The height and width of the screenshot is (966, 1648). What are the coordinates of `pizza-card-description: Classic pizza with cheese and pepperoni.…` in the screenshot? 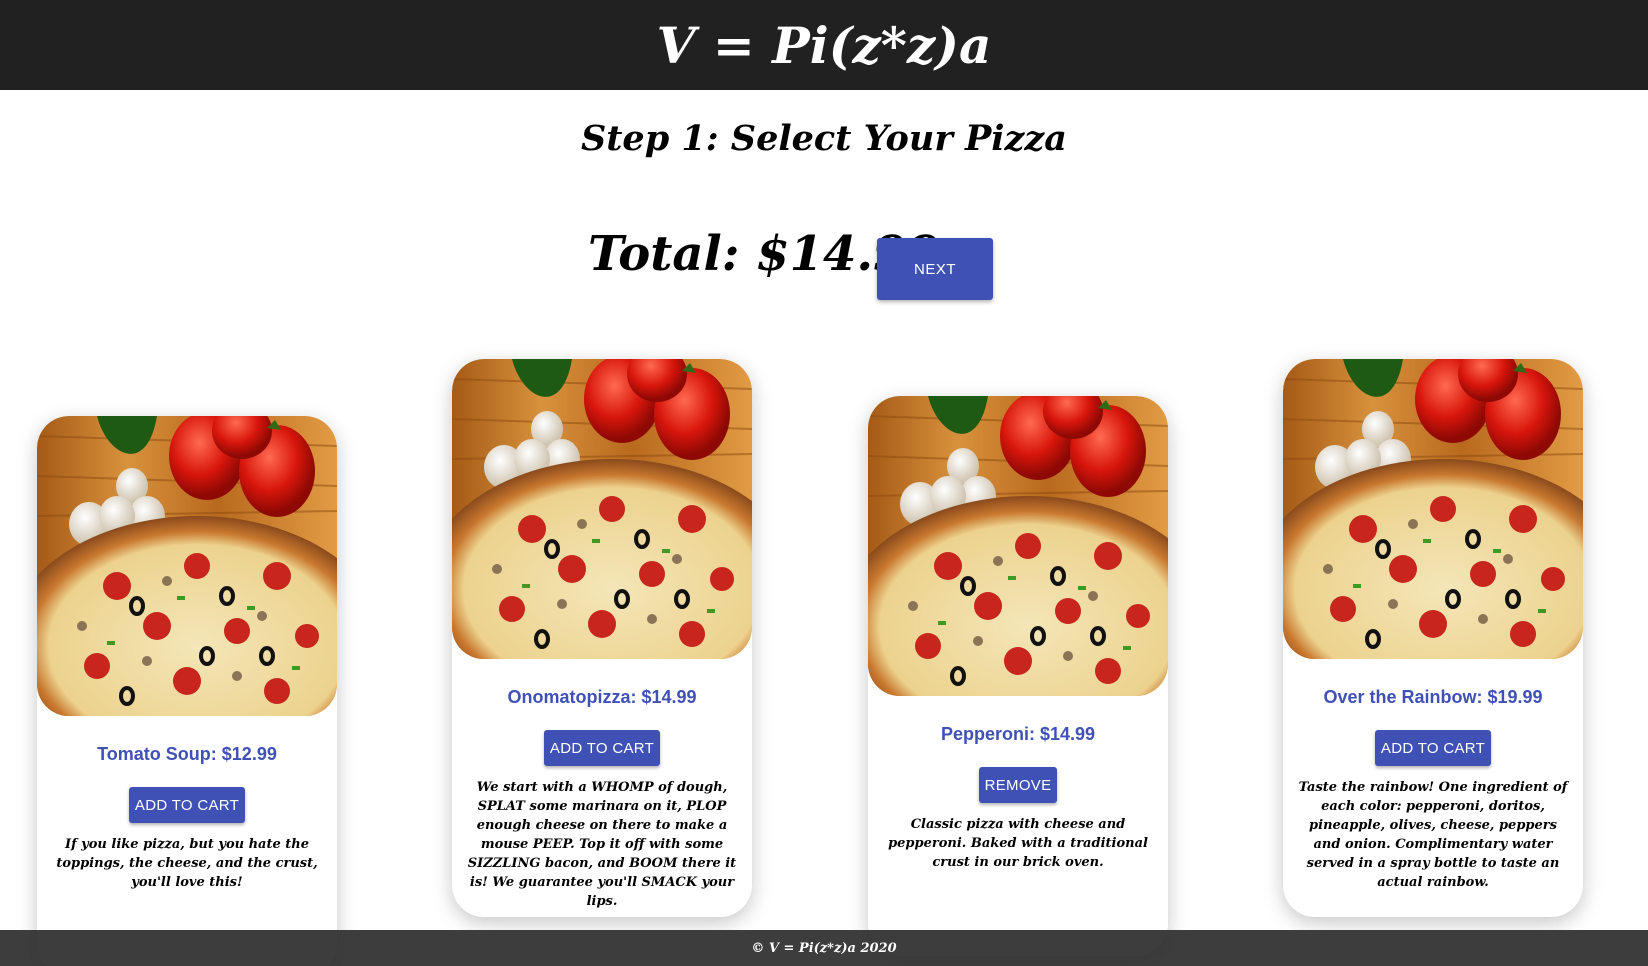 It's located at (1018, 843).